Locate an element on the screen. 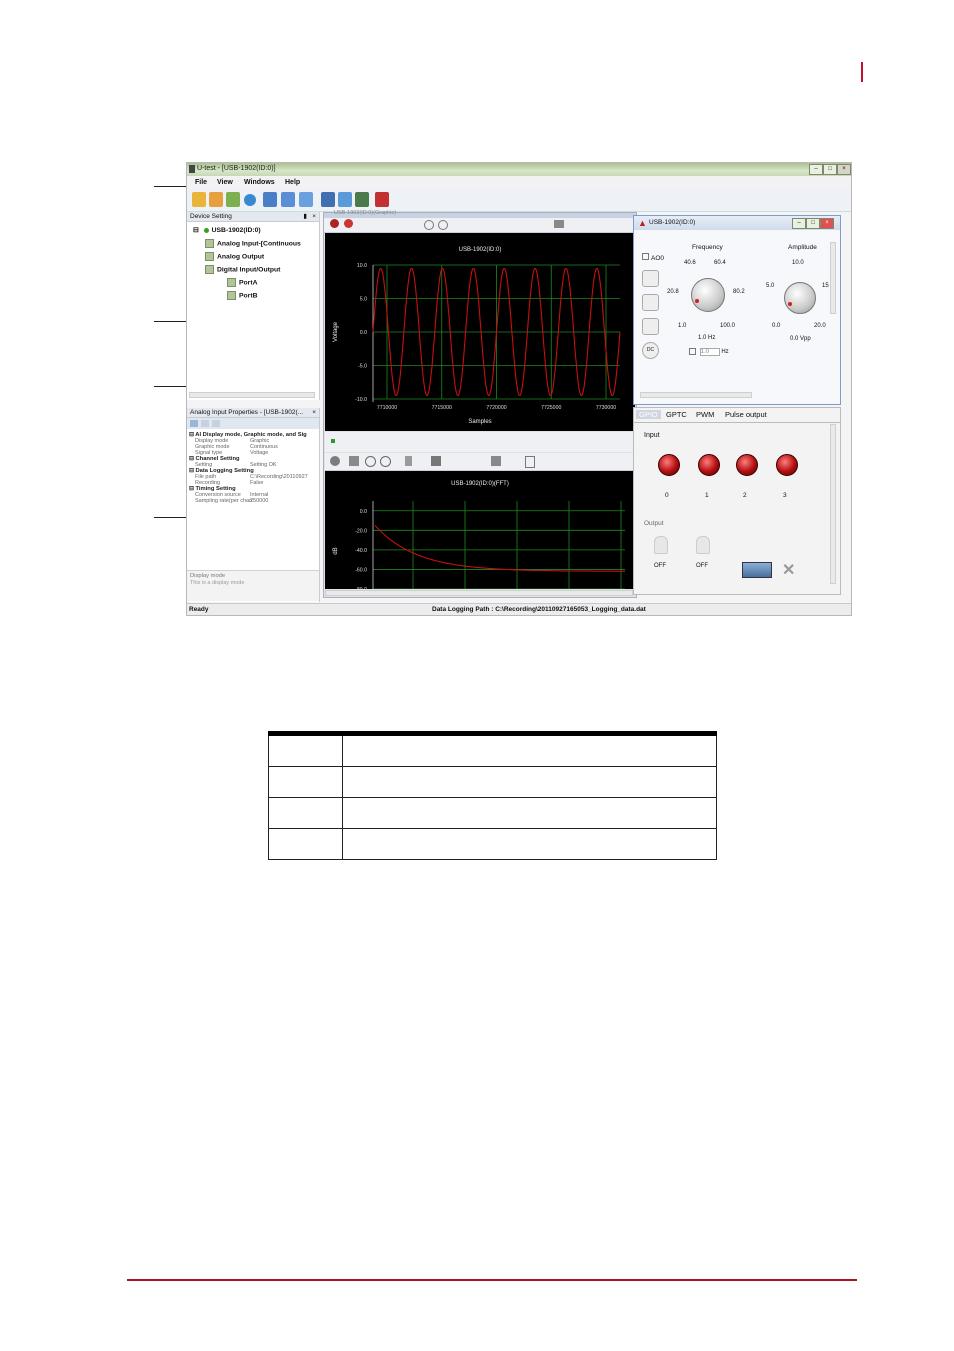 The width and height of the screenshot is (954, 1351). amplitude-readout: 0.0 Vpp is located at coordinates (800, 339).